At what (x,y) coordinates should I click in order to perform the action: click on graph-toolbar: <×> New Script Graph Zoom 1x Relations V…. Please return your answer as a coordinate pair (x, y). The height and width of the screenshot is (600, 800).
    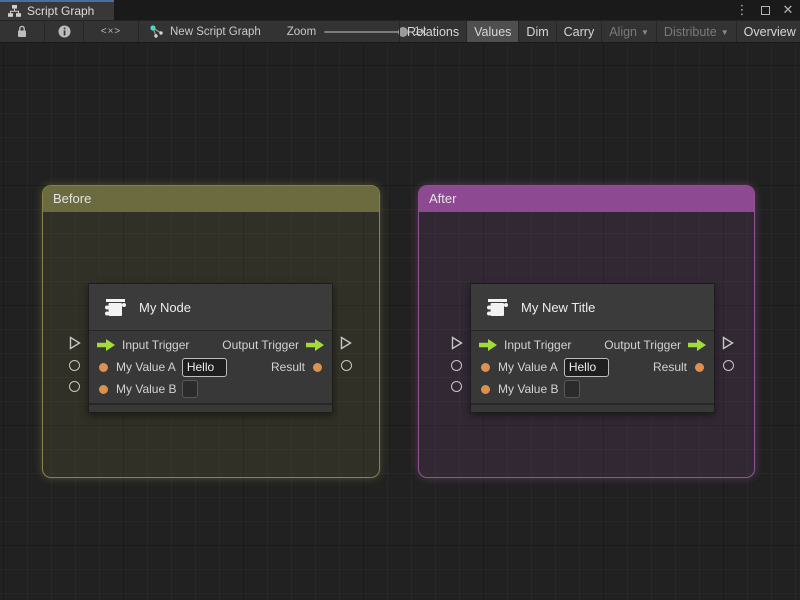
    Looking at the image, I should click on (400, 31).